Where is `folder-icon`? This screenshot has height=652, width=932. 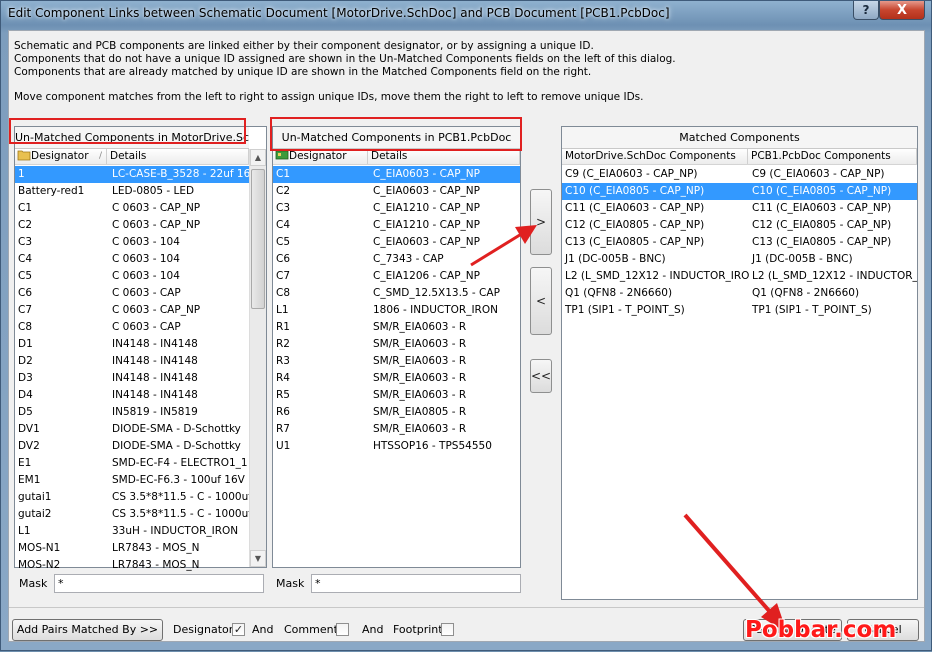
folder-icon is located at coordinates (24, 155).